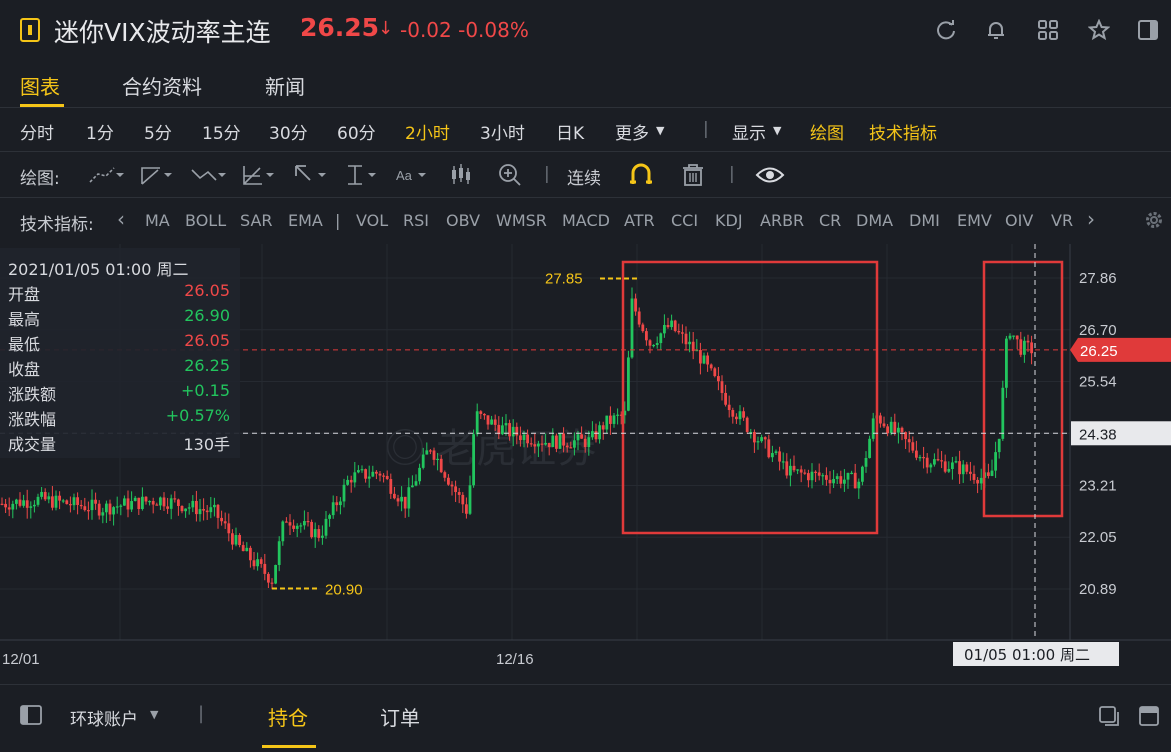 The height and width of the screenshot is (752, 1171). What do you see at coordinates (586, 220) in the screenshot?
I see `indicator-macd: MACD` at bounding box center [586, 220].